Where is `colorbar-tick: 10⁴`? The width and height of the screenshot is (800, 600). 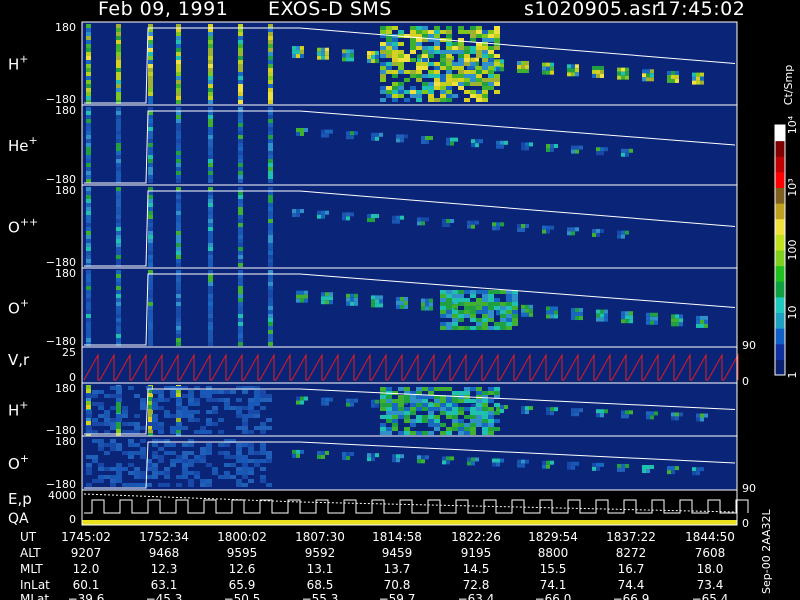
colorbar-tick: 10⁴ is located at coordinates (792, 124).